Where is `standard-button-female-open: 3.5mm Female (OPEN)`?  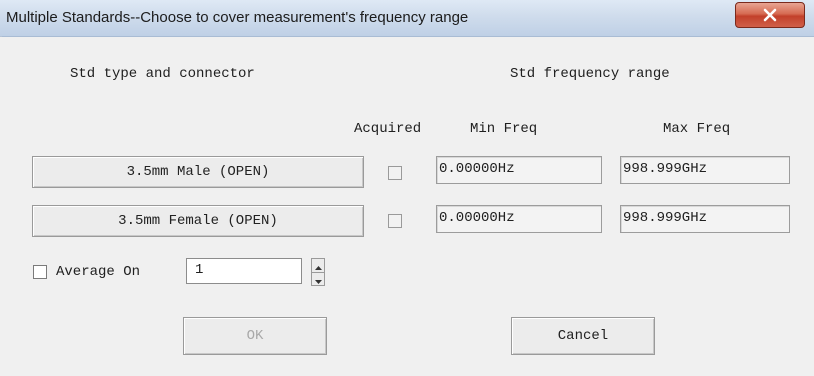 standard-button-female-open: 3.5mm Female (OPEN) is located at coordinates (198, 221).